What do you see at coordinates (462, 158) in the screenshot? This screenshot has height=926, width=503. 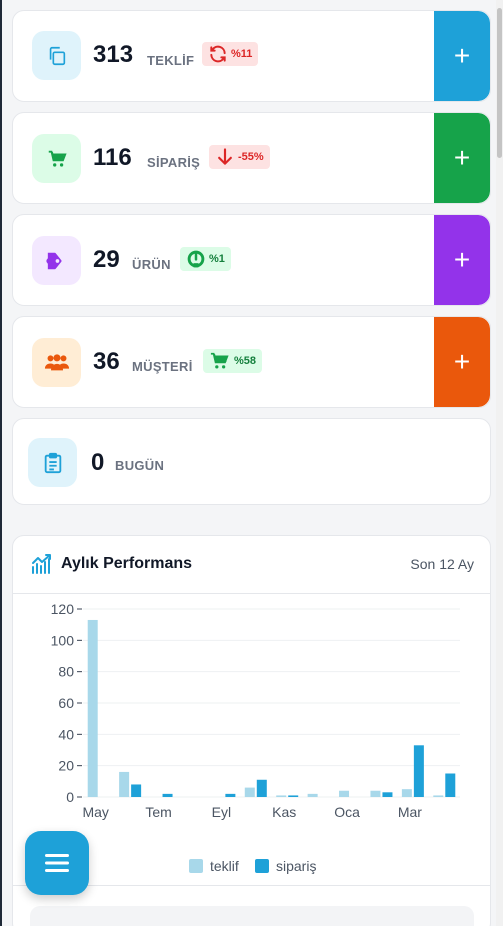 I see `add-siparis-button: +` at bounding box center [462, 158].